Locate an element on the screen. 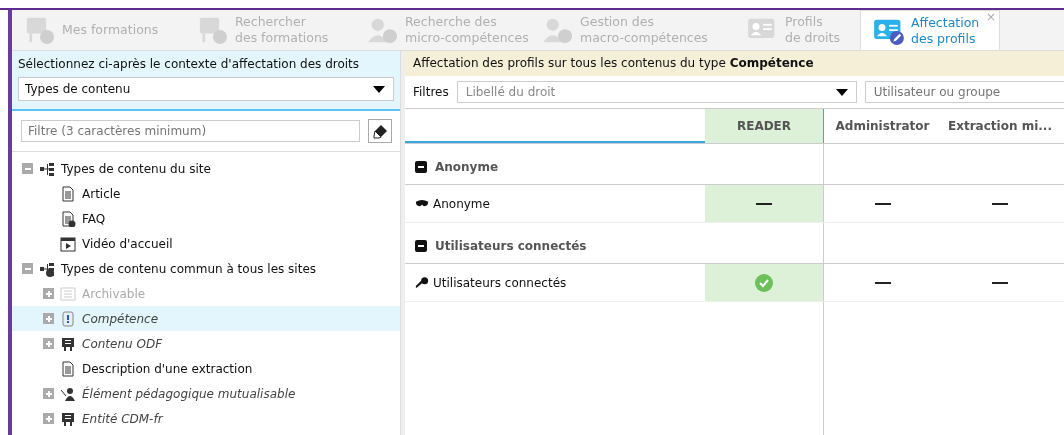 This screenshot has width=1064, height=435. context-prompt: Sélectionnez ci-après le contexte d'affectation des droits is located at coordinates (189, 64).